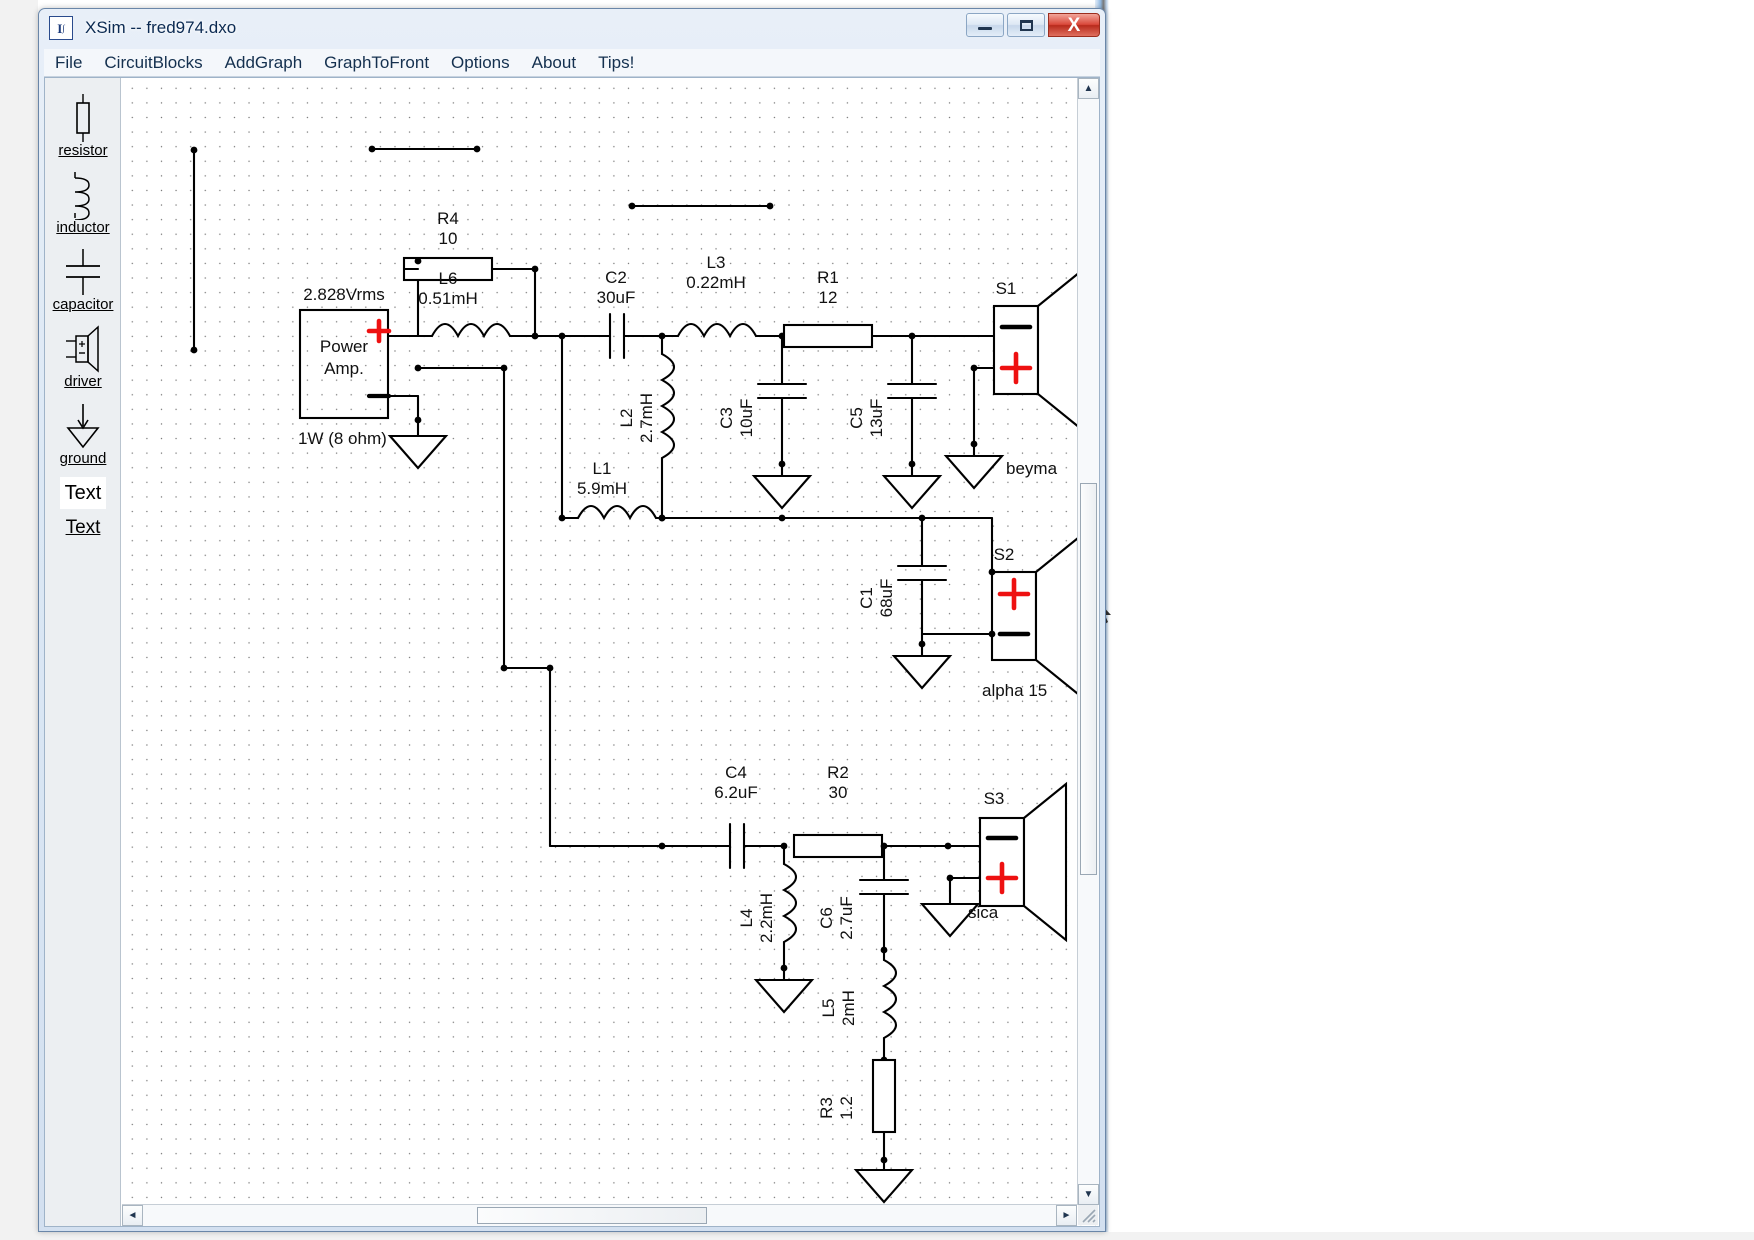 The image size is (1754, 1240). I want to click on driver-S3-cone, so click(1045, 862).